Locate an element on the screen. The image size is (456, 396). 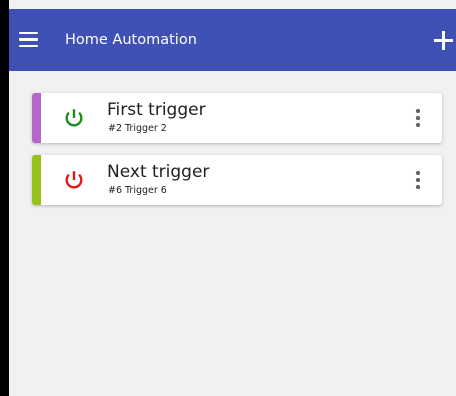
add-trigger-button is located at coordinates (443, 40).